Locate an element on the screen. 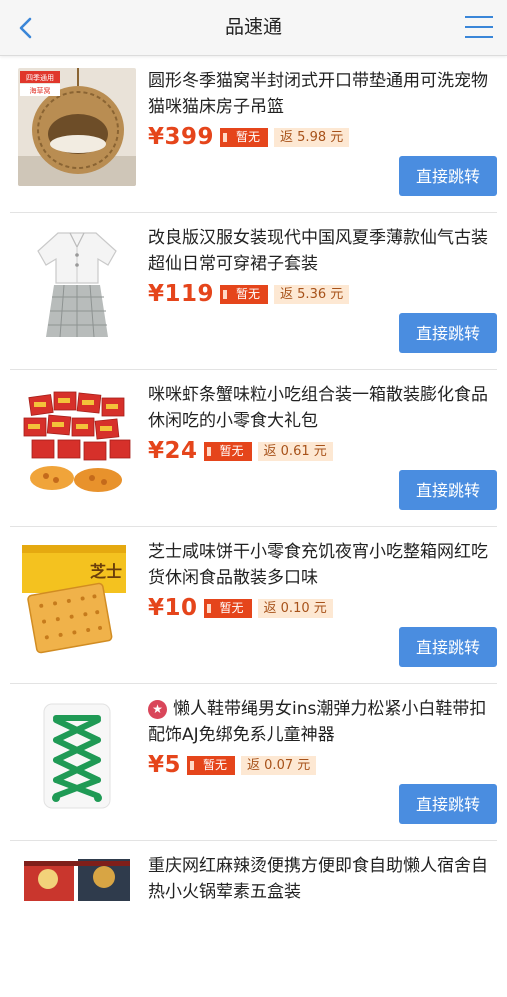 The height and width of the screenshot is (997, 507). product-price: ¥399 is located at coordinates (181, 137).